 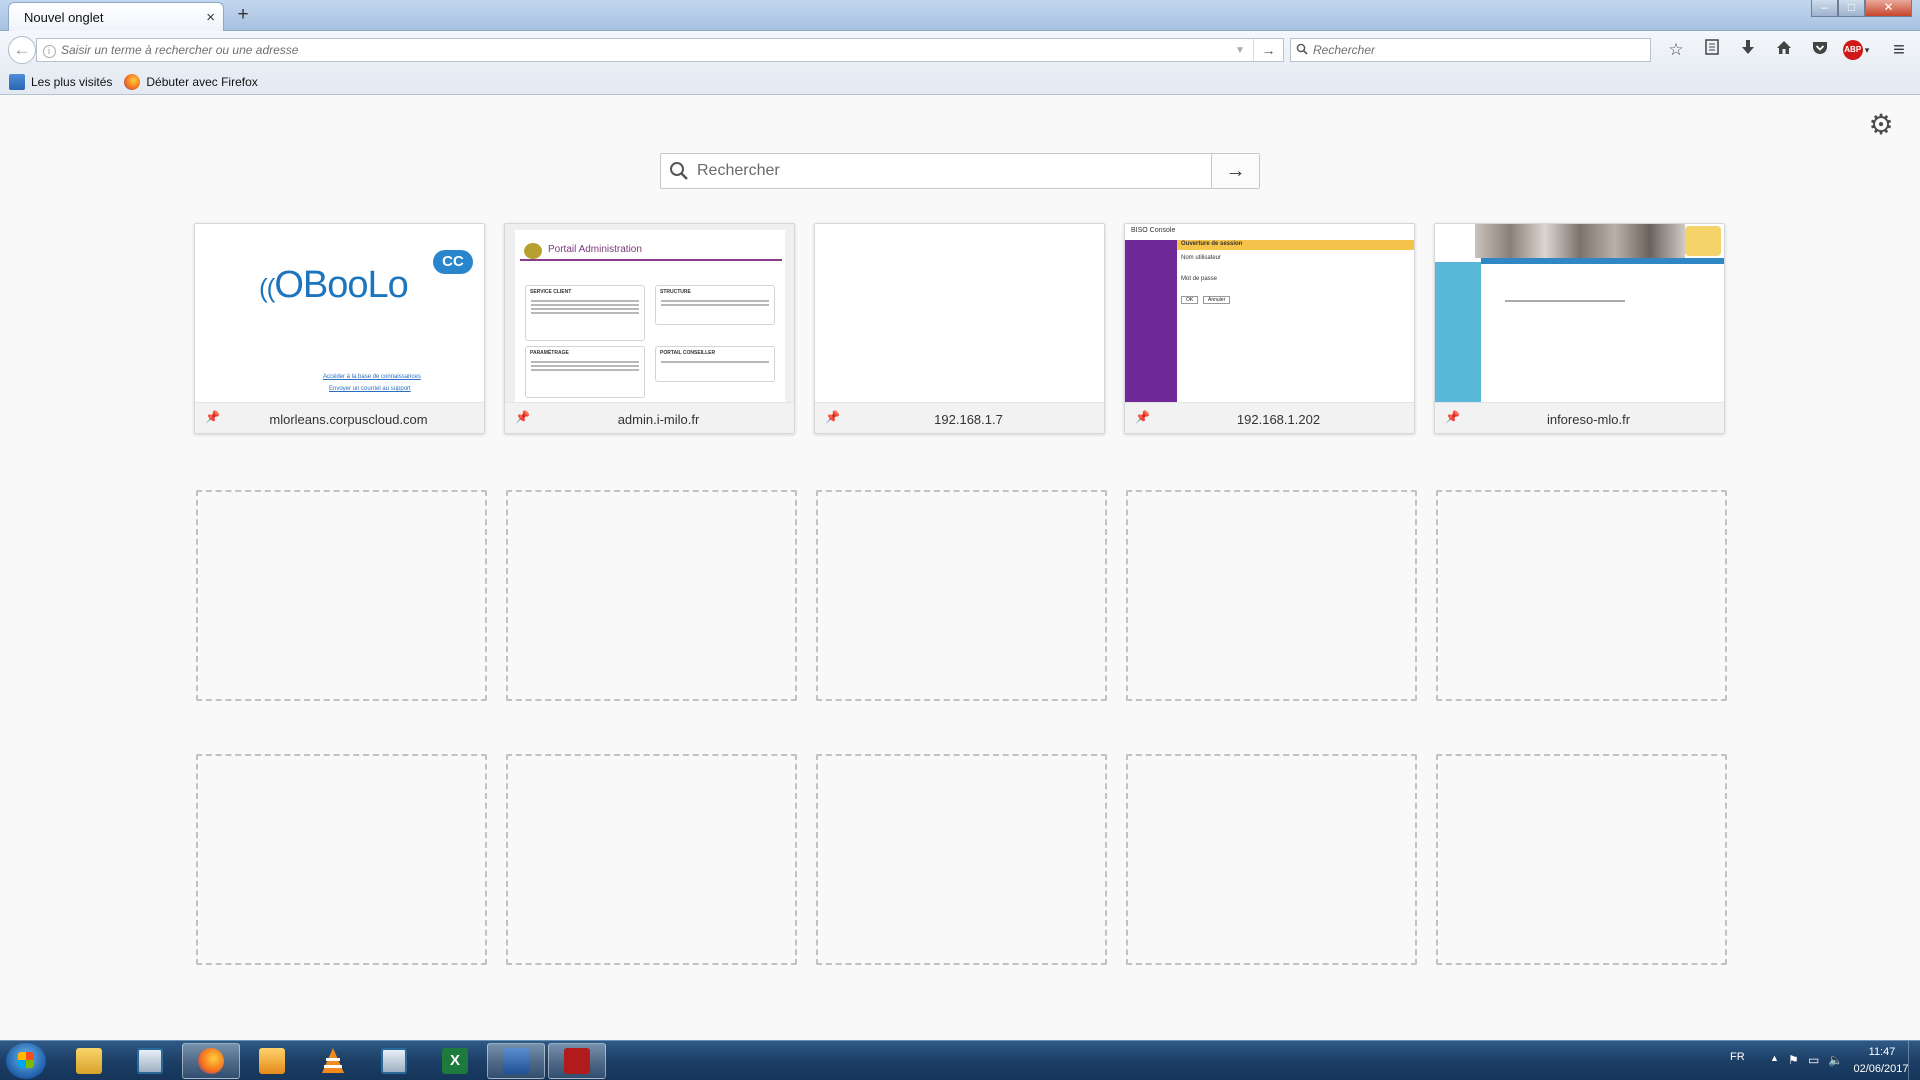 I want to click on newtab-search-go-button: →, so click(x=1235, y=171).